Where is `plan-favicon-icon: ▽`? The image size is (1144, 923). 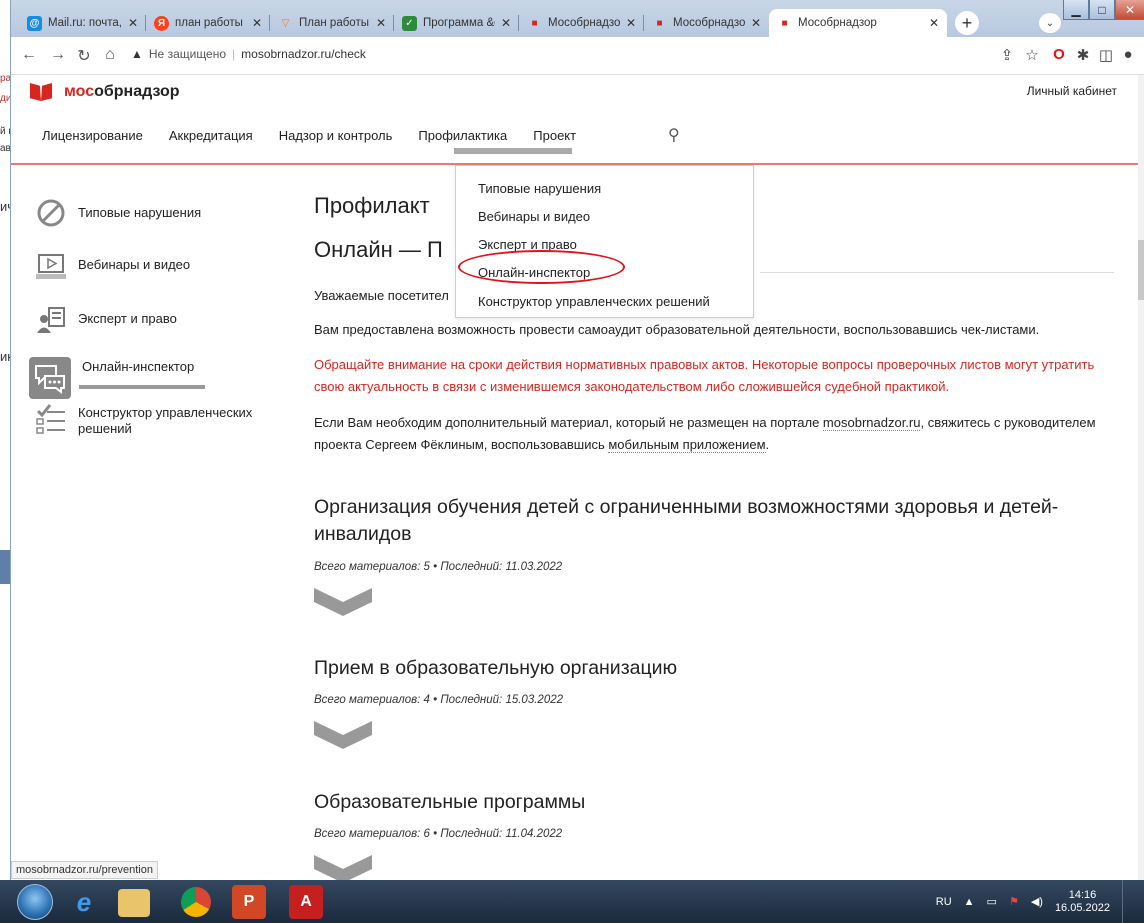 plan-favicon-icon: ▽ is located at coordinates (285, 23).